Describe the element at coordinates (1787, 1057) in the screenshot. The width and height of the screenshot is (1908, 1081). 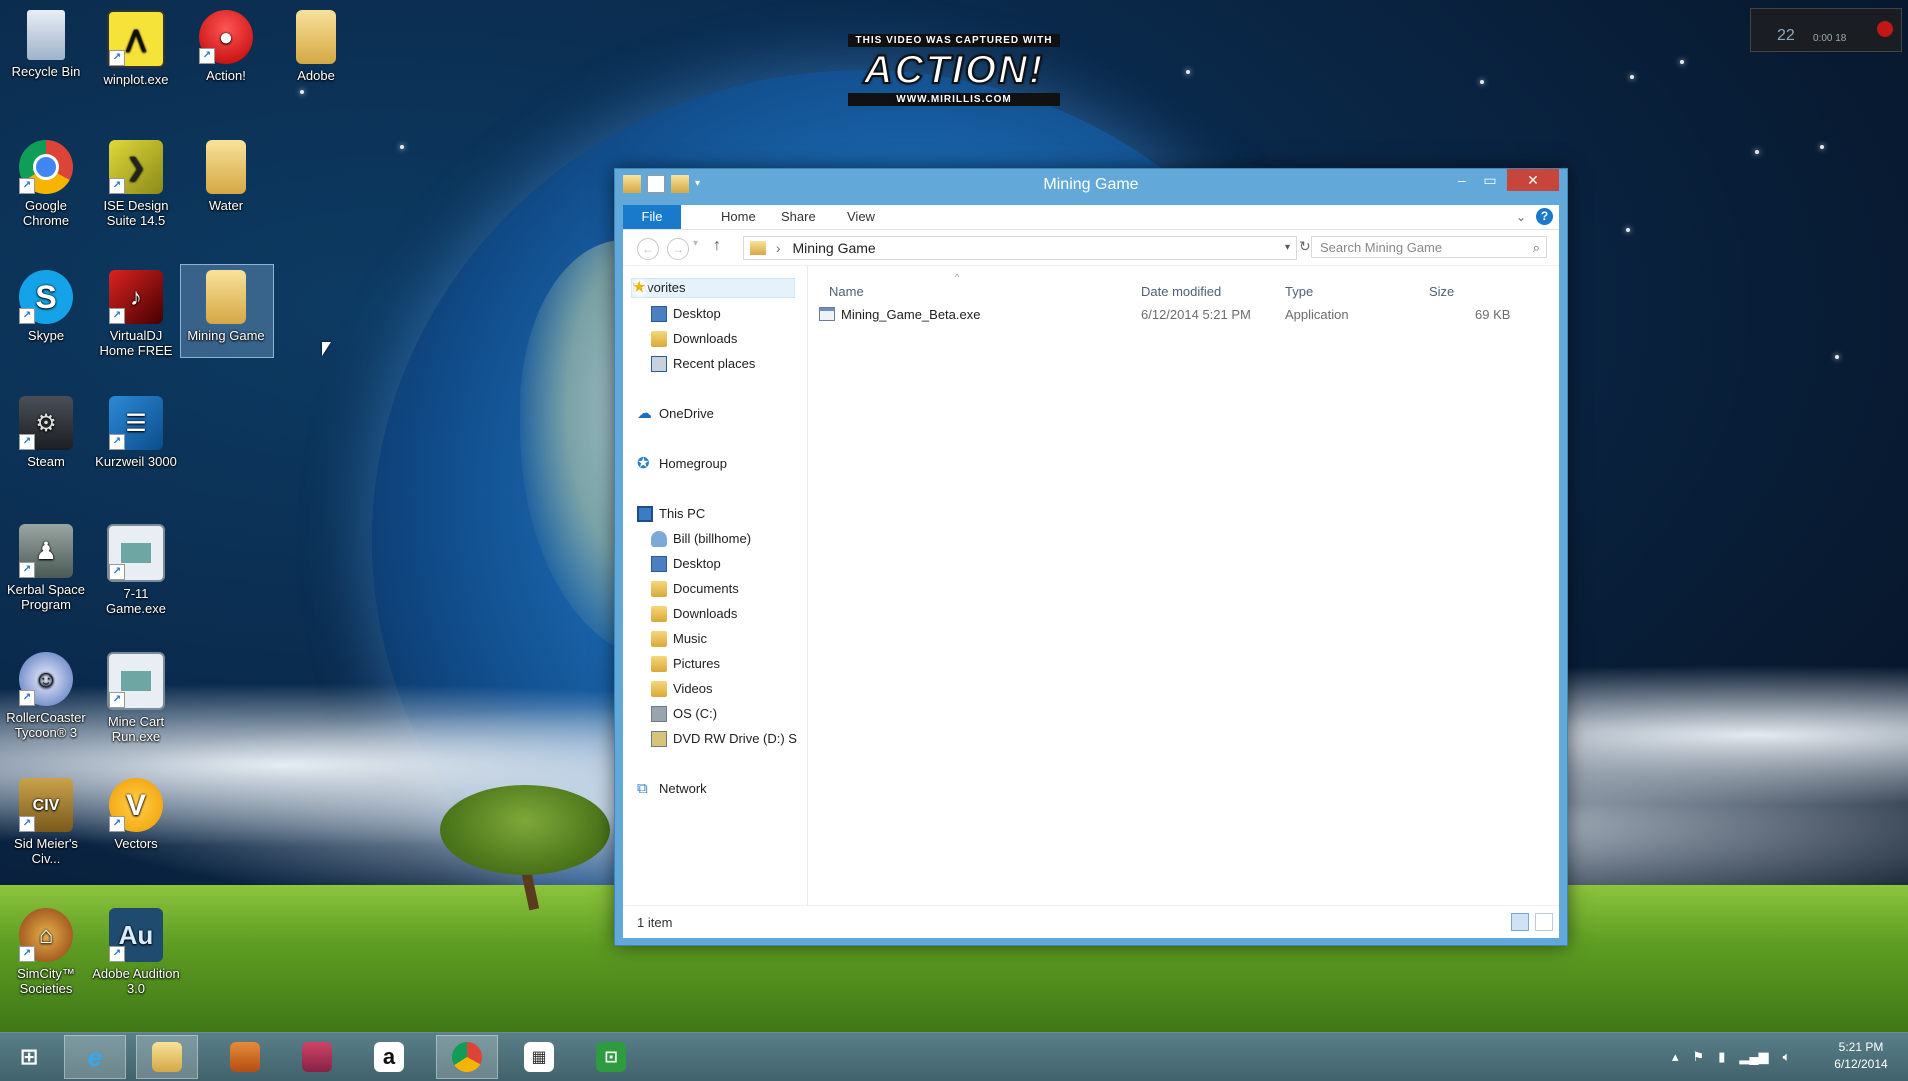
I see `volume-icon: 🔈︎` at that location.